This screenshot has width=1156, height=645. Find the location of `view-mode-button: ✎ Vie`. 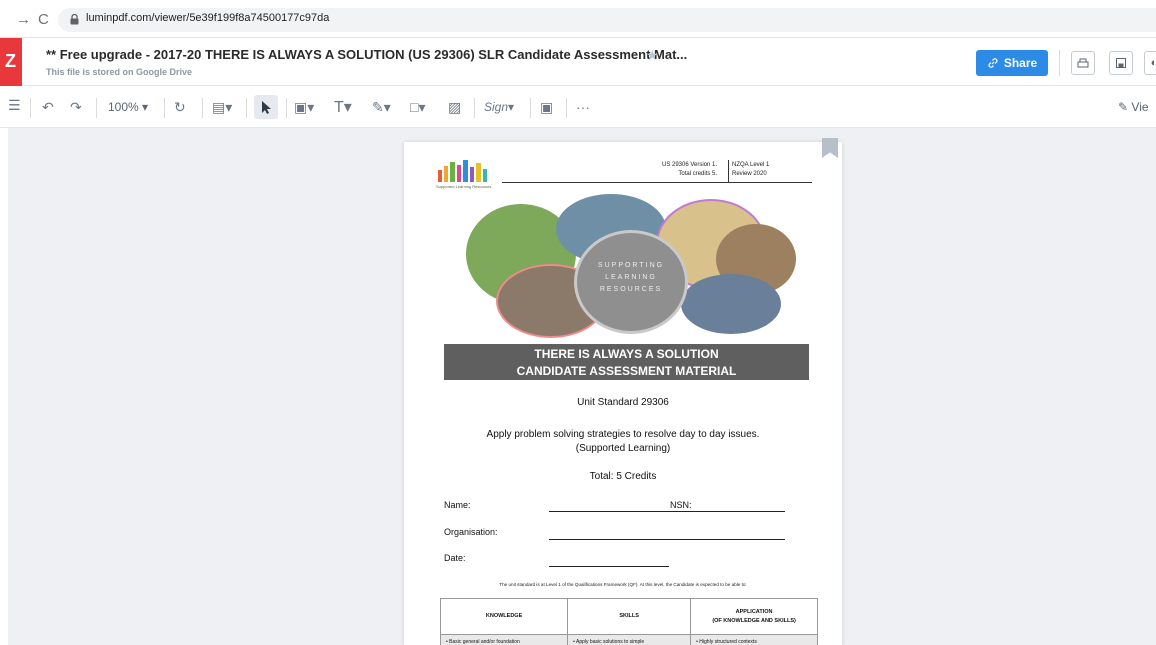

view-mode-button: ✎ Vie is located at coordinates (1133, 107).